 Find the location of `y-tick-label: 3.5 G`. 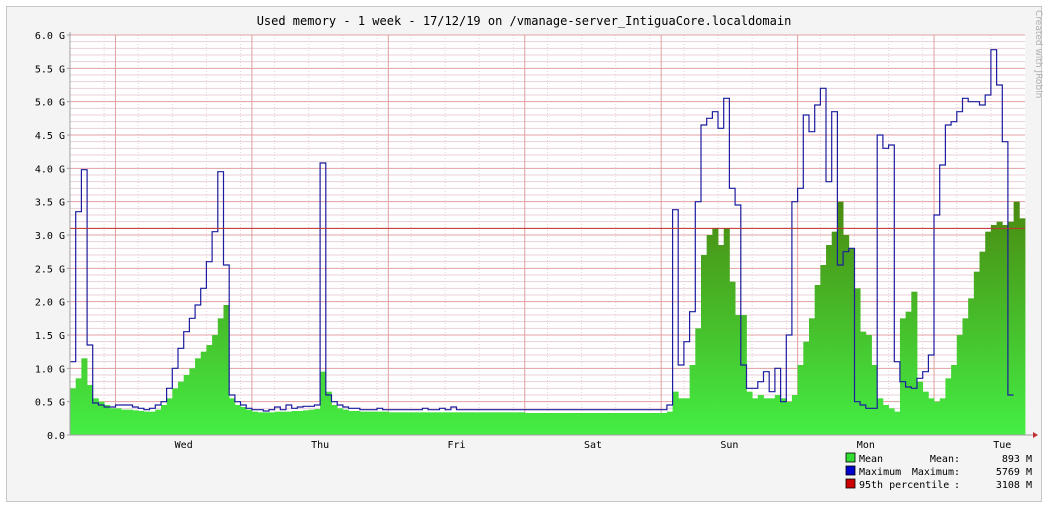

y-tick-label: 3.5 G is located at coordinates (50, 203).